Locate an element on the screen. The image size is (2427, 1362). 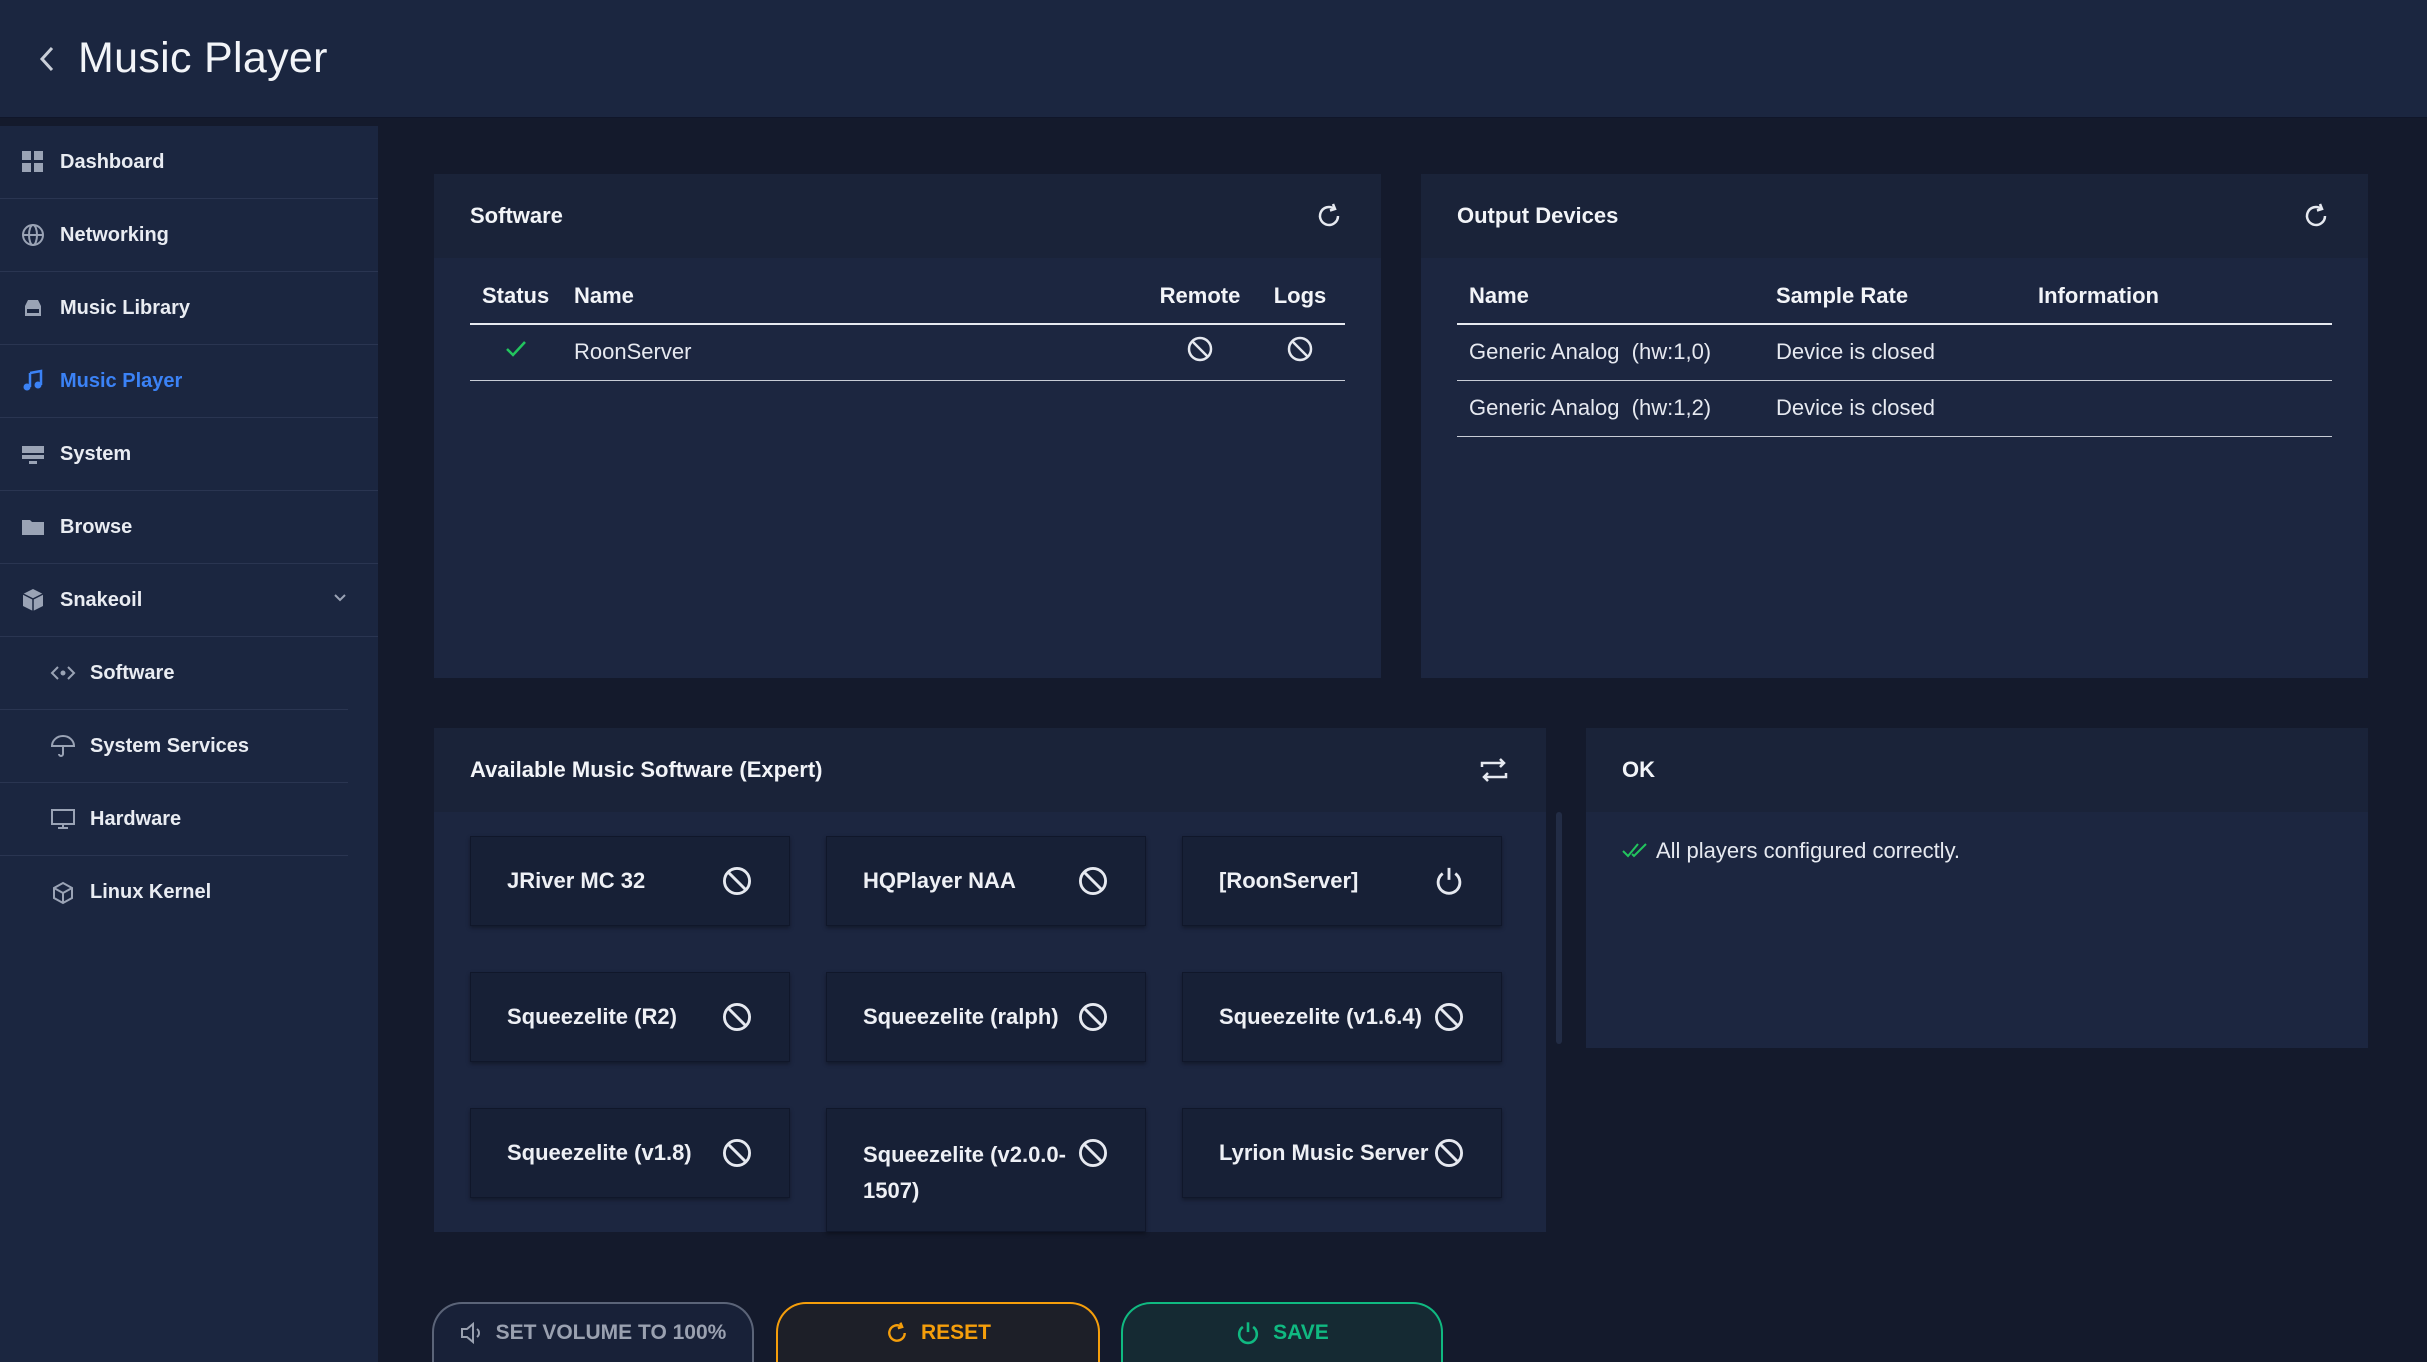
table-row: RoonServer is located at coordinates (907, 352).